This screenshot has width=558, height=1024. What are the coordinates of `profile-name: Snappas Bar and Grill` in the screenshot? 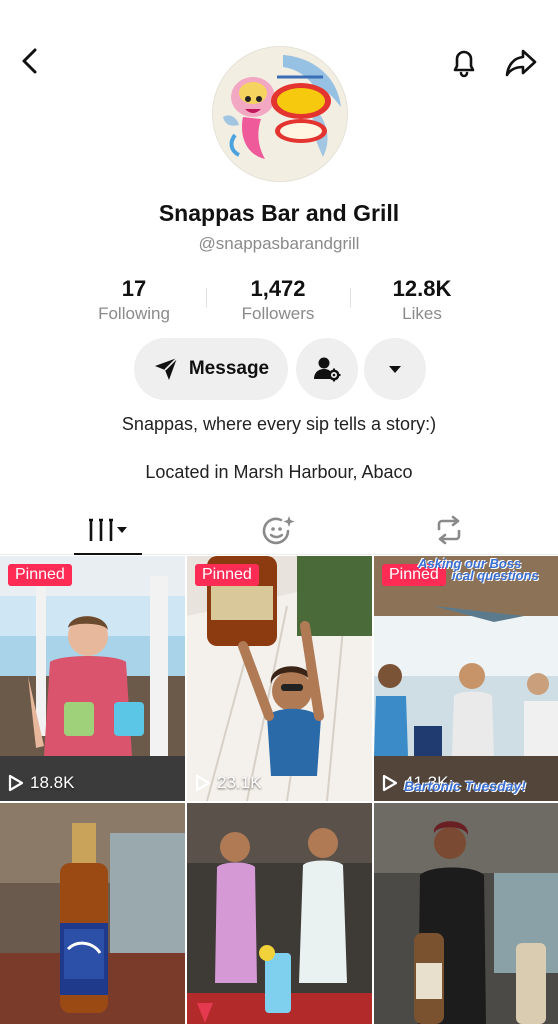 It's located at (279, 213).